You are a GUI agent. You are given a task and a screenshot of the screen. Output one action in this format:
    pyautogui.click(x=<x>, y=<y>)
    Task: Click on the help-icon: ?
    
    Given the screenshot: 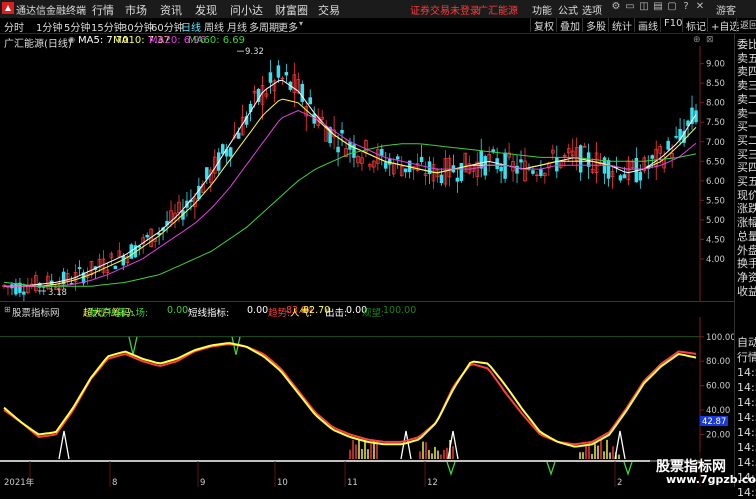 What is the action you would take?
    pyautogui.click(x=686, y=8)
    